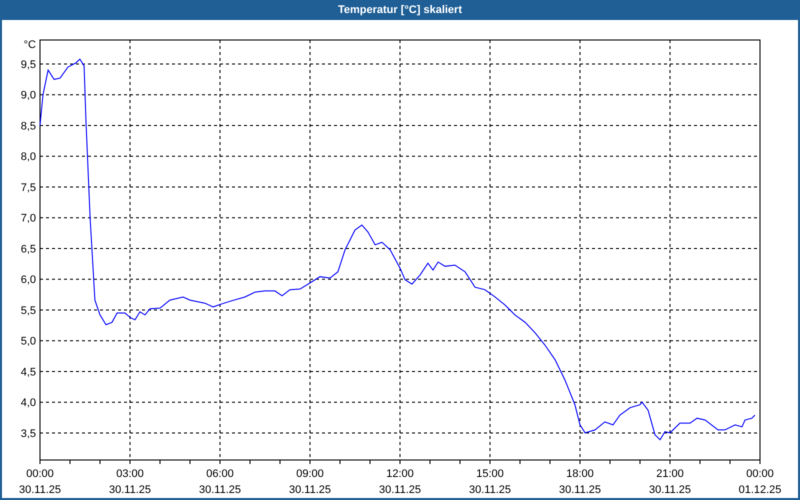  I want to click on x-tick-time-label: 06:00, so click(220, 474).